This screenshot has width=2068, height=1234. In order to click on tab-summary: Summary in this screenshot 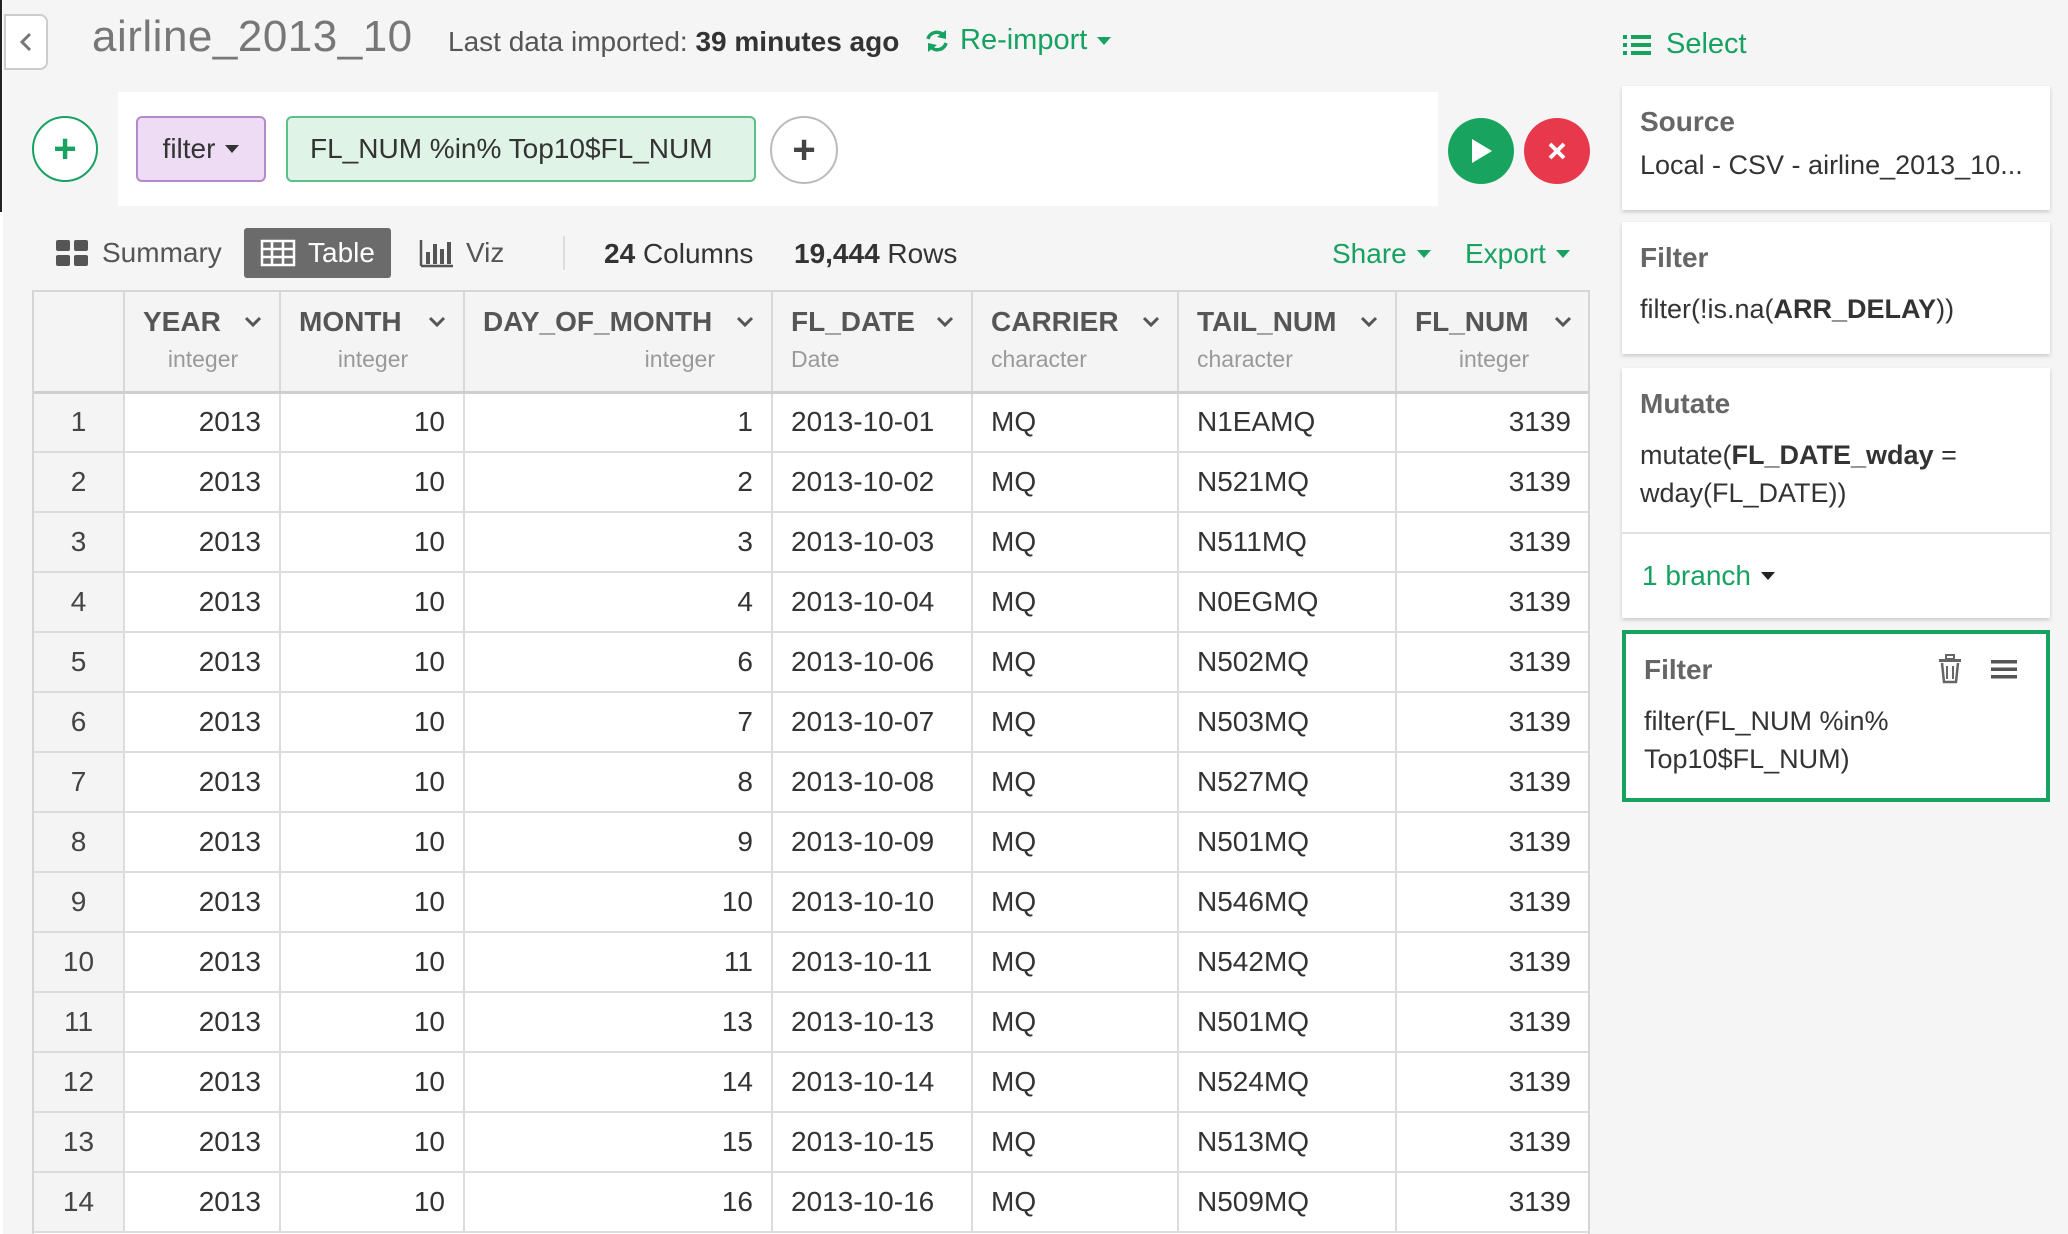, I will do `click(138, 253)`.